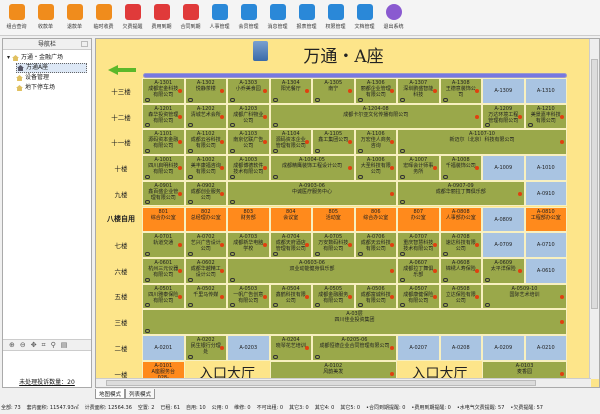 The height and width of the screenshot is (414, 600). Describe the element at coordinates (110, 394) in the screenshot. I see `tab-map-mode: 地图模式` at that location.